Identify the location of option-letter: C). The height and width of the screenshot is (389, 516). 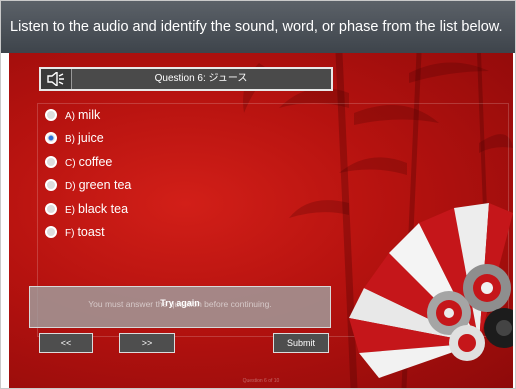
(70, 163).